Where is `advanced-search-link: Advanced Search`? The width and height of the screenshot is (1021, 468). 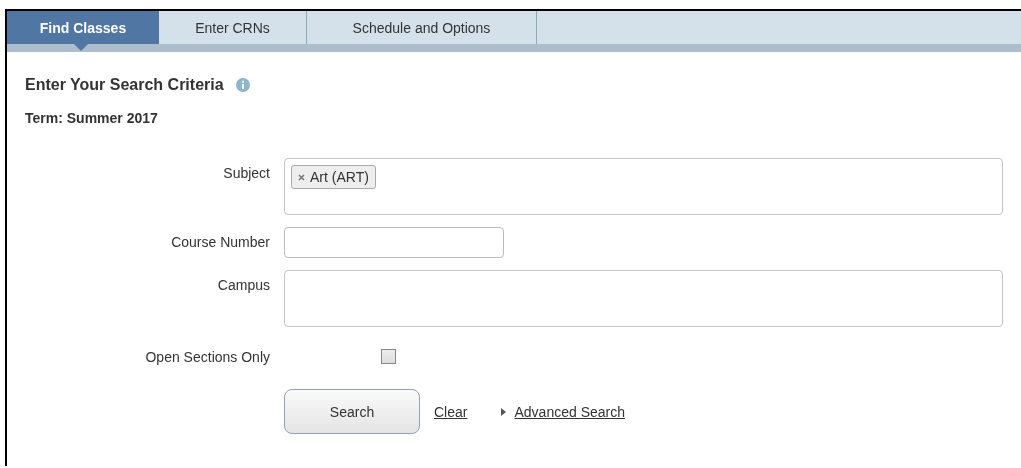 advanced-search-link: Advanced Search is located at coordinates (569, 411).